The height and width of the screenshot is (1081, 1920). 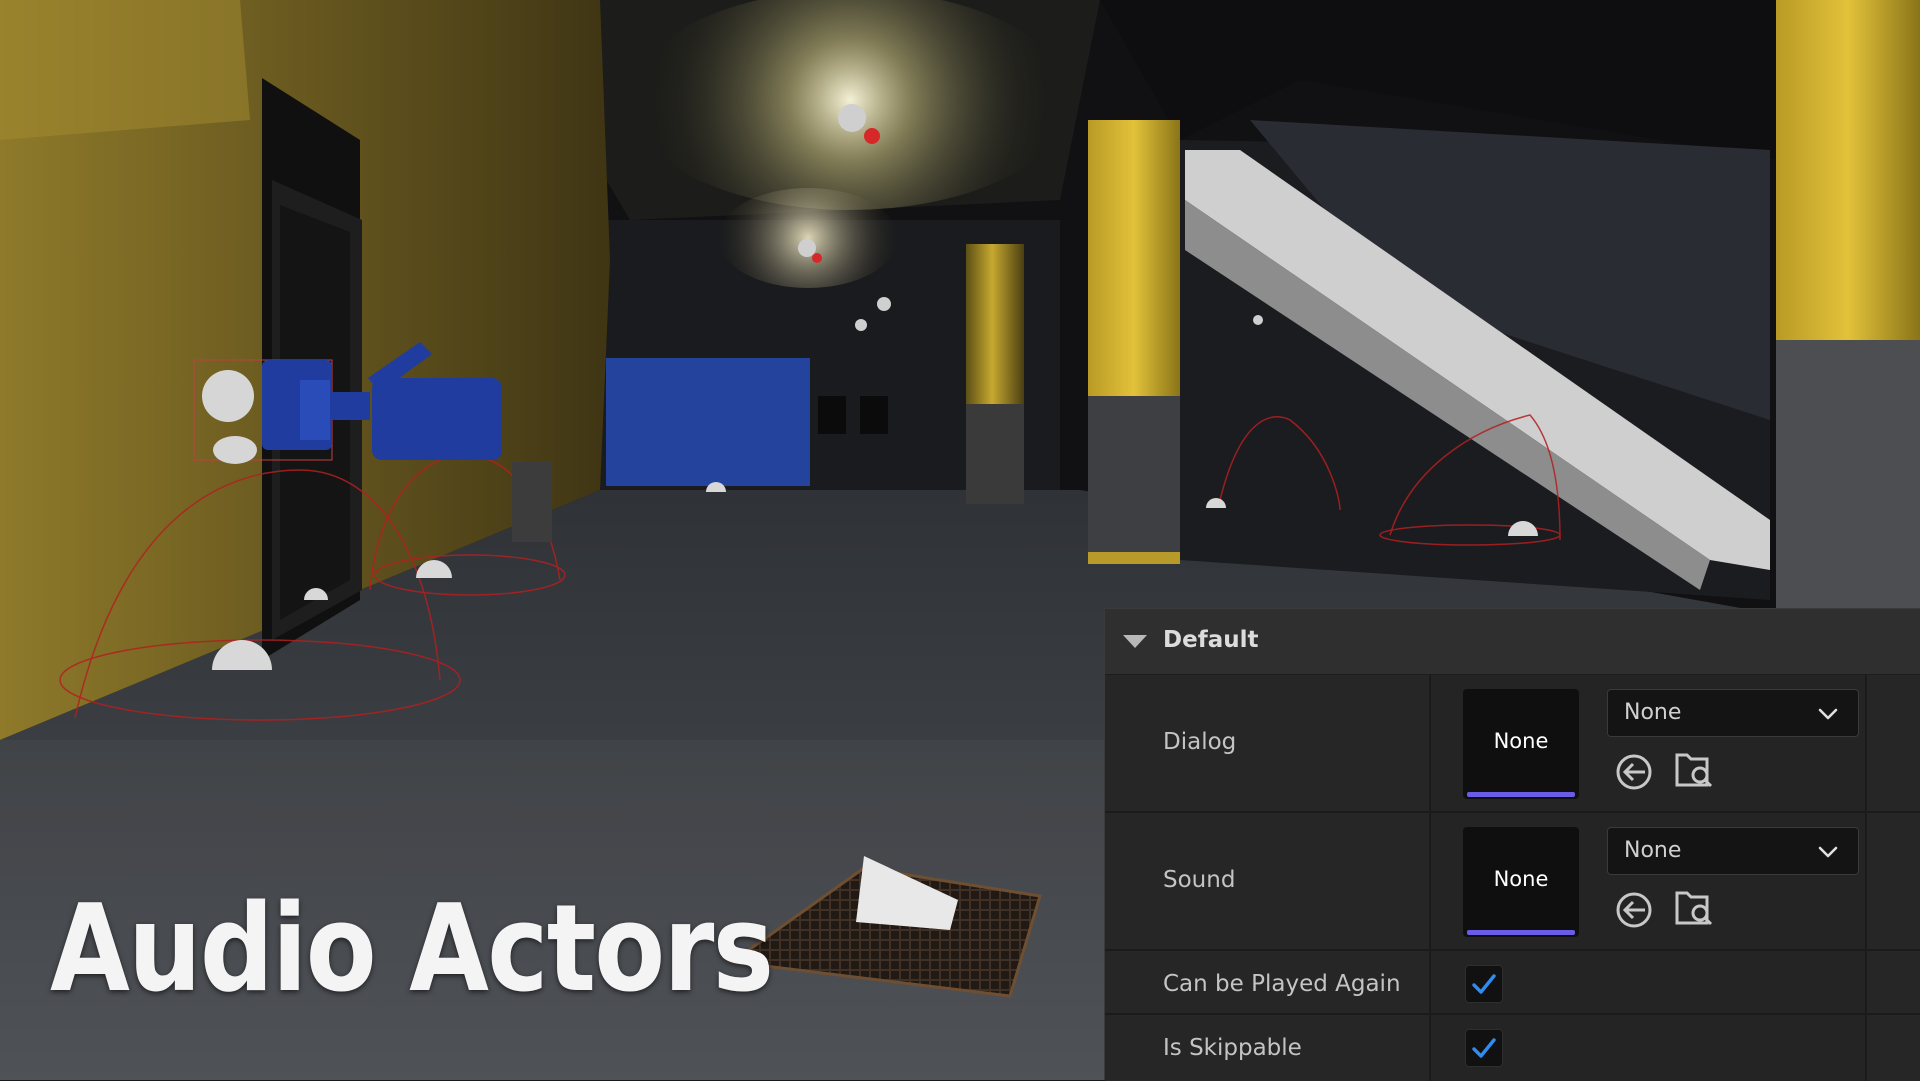 I want to click on property-name-cell: Can be Played Again, so click(x=1268, y=982).